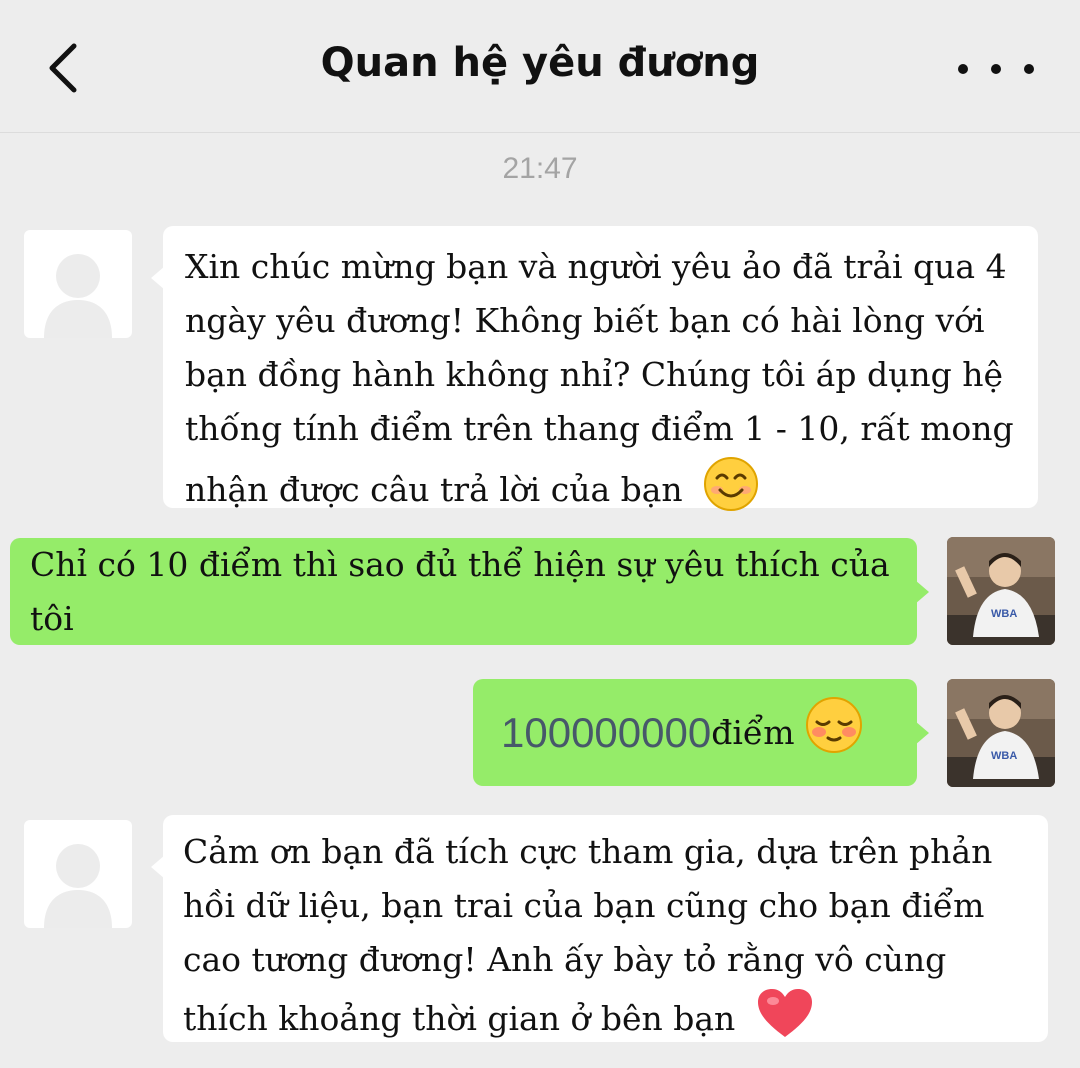 This screenshot has width=1080, height=1068. I want to click on heart-icon, so click(785, 1021).